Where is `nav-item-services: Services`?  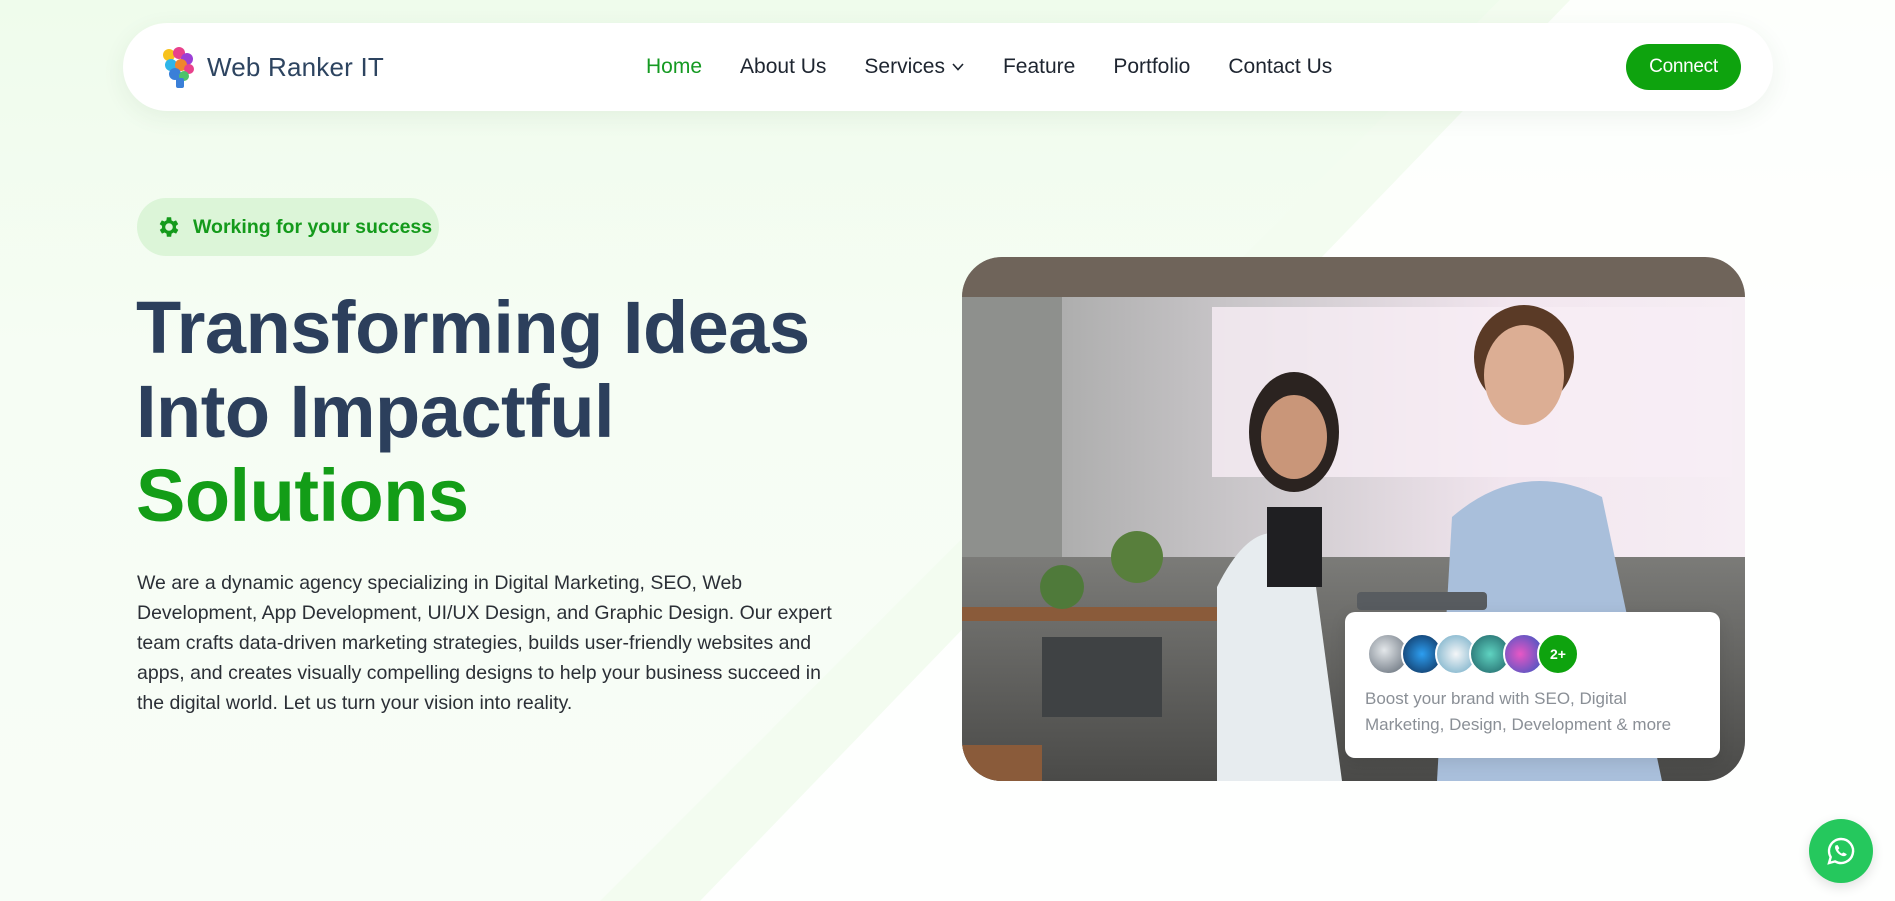 nav-item-services: Services is located at coordinates (914, 67).